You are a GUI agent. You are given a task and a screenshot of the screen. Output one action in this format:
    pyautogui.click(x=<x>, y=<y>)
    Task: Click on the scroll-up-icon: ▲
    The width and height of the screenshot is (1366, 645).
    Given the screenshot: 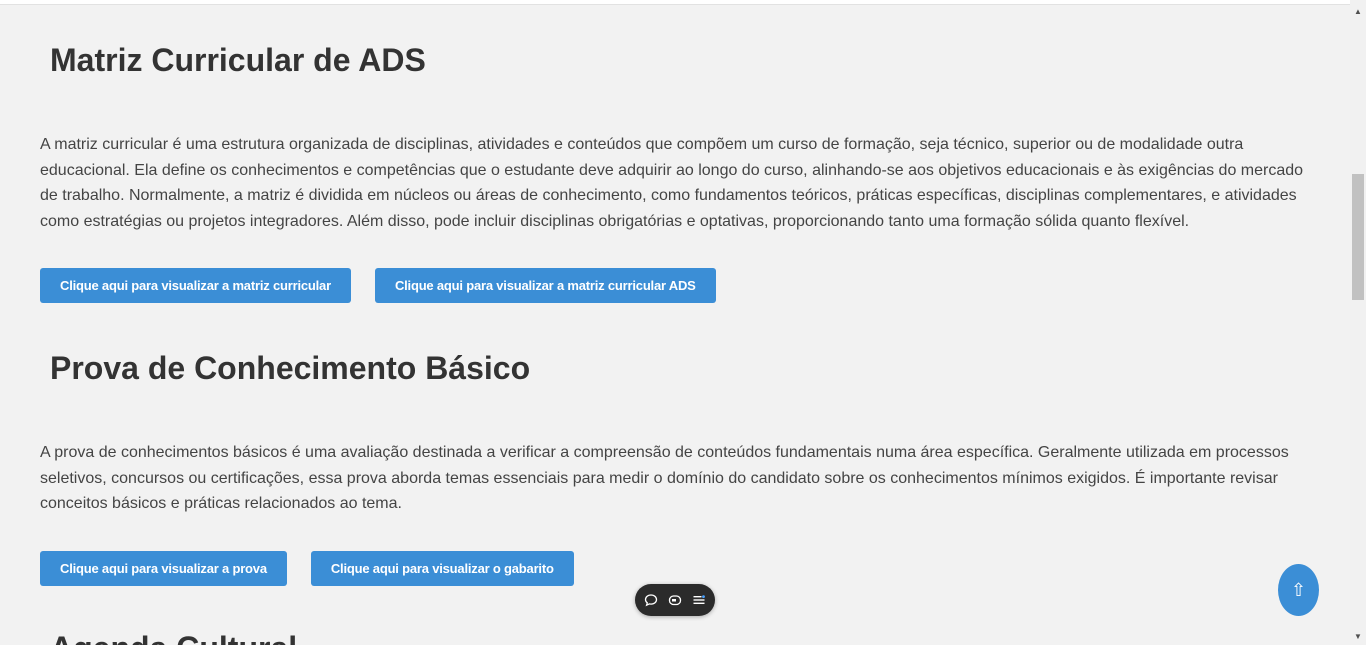 What is the action you would take?
    pyautogui.click(x=1358, y=12)
    